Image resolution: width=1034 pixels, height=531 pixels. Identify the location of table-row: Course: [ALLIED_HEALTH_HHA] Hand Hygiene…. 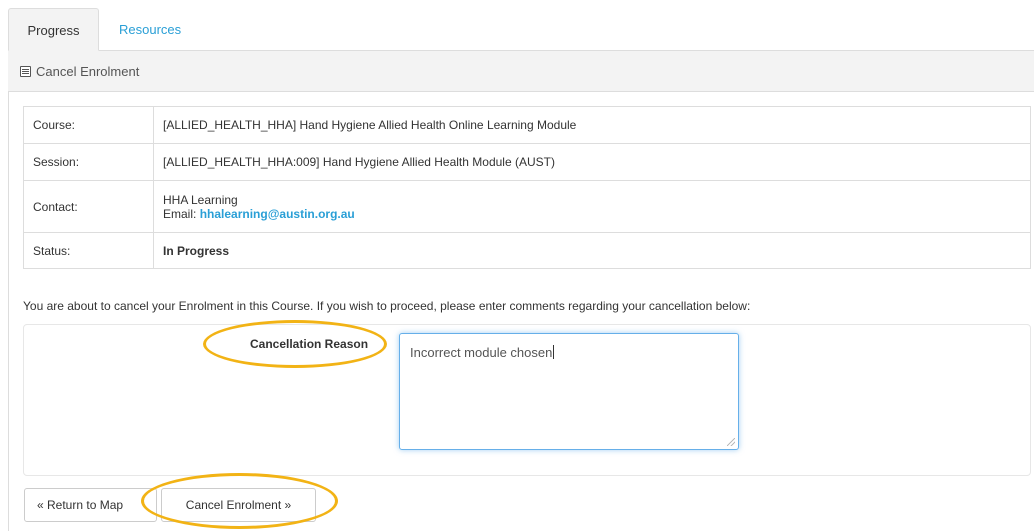
(527, 125).